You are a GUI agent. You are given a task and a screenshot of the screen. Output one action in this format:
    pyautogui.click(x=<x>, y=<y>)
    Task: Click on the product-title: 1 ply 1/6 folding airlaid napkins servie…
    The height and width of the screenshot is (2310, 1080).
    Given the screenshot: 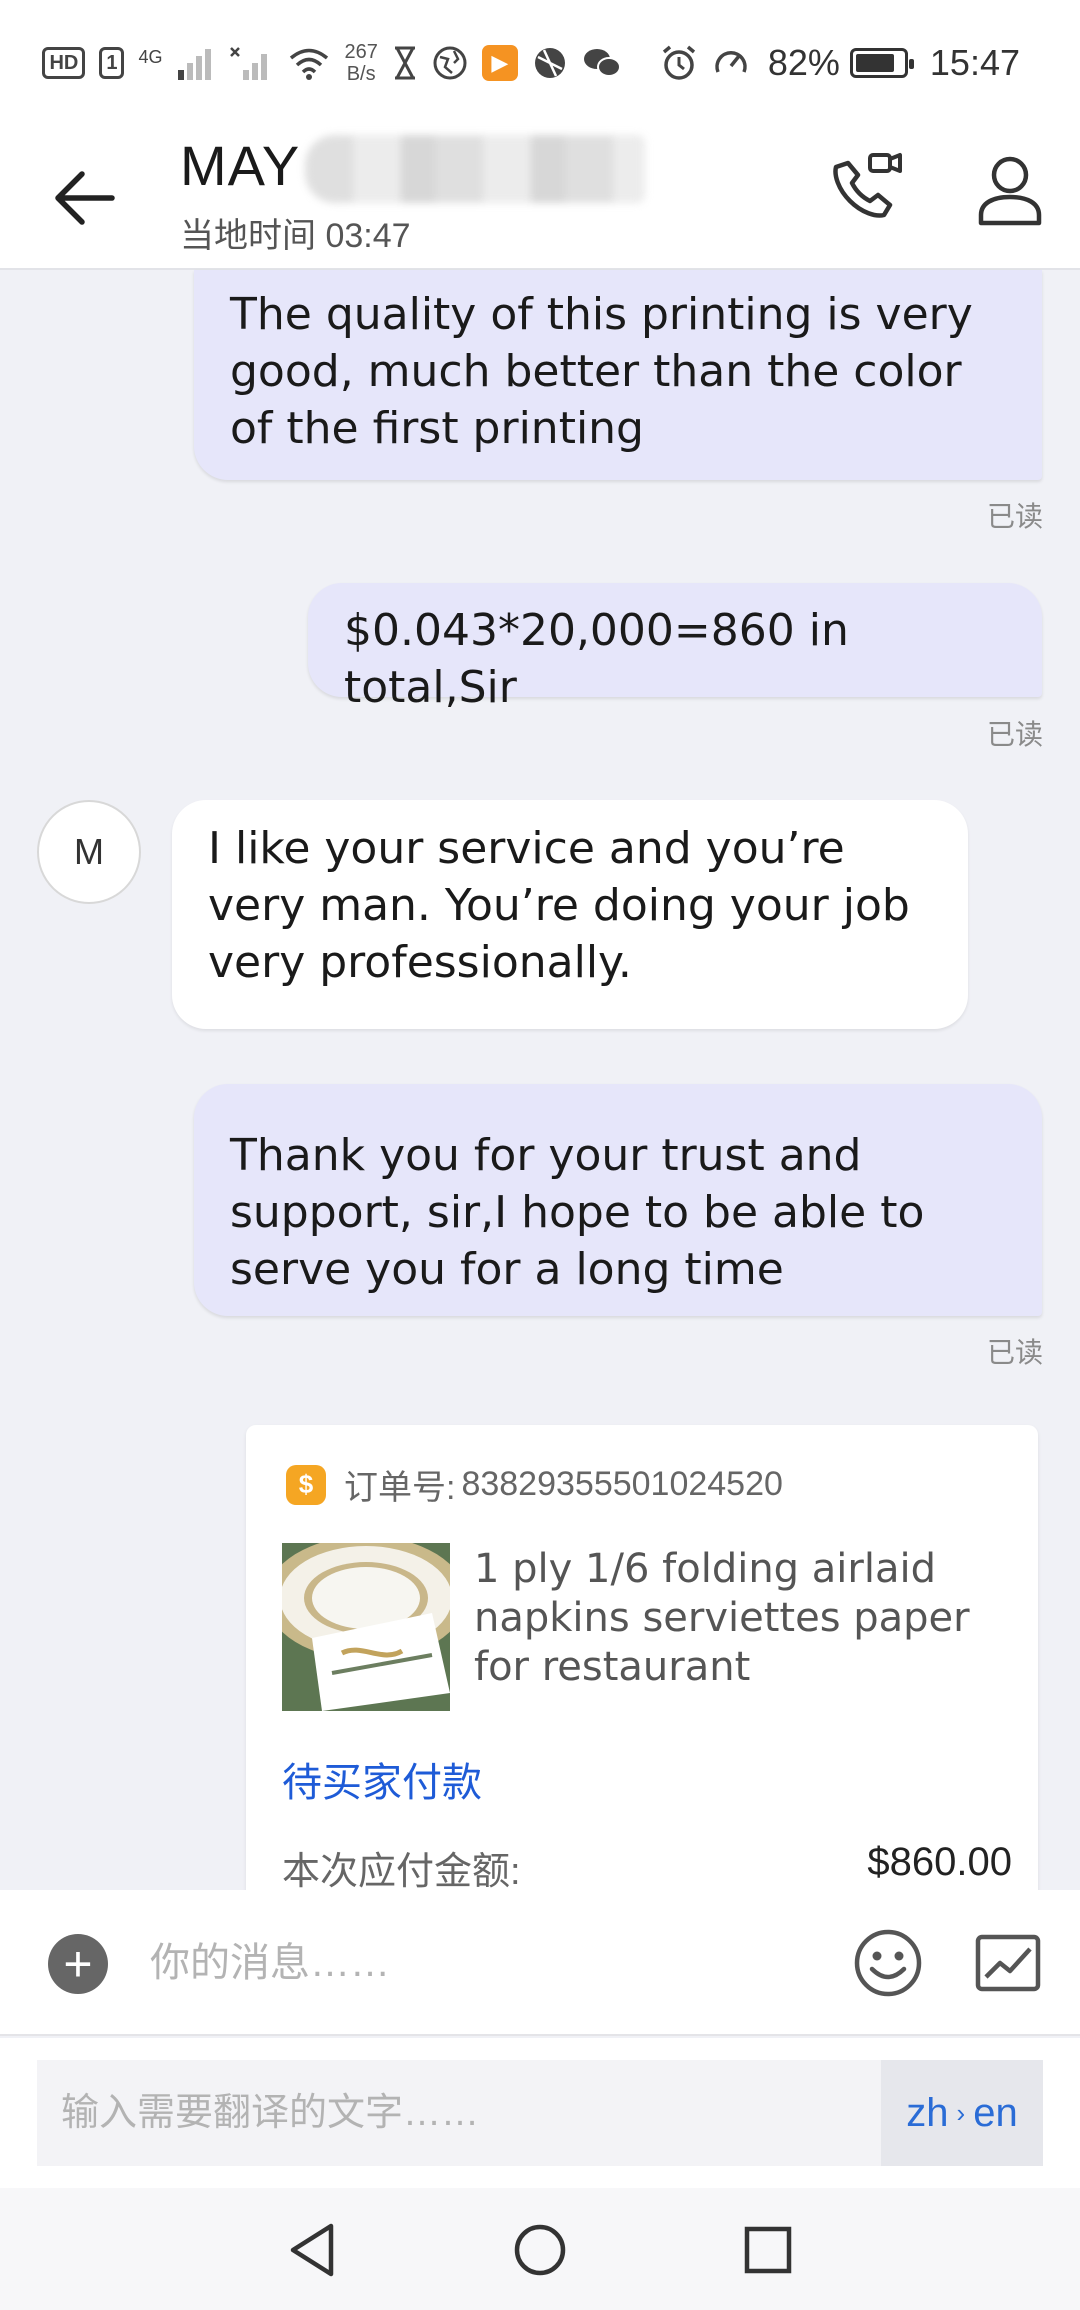 What is the action you would take?
    pyautogui.click(x=744, y=1618)
    